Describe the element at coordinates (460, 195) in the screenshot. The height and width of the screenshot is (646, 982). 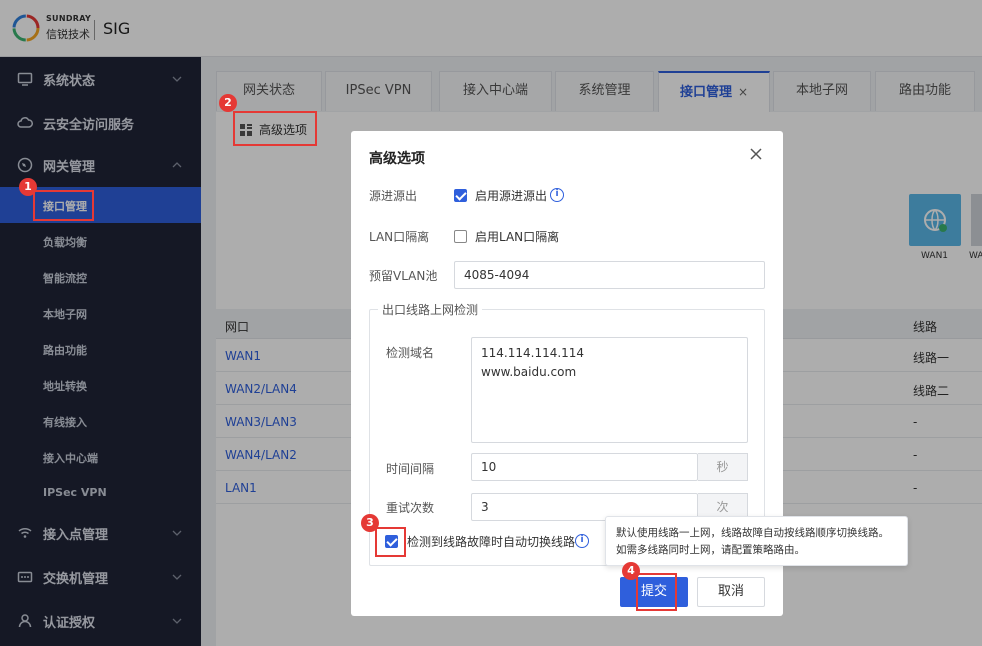
I see `src-in-out-checkbox` at that location.